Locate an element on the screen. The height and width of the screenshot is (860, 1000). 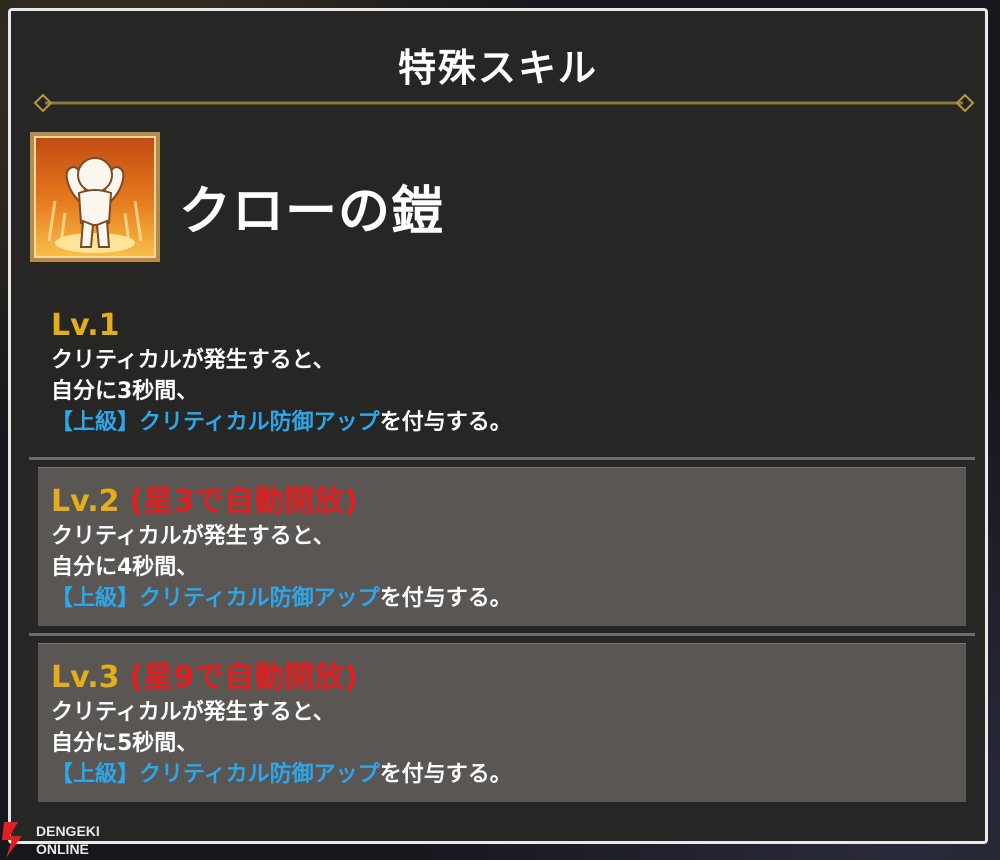
watermark-line-1: DENGEKI is located at coordinates (68, 831).